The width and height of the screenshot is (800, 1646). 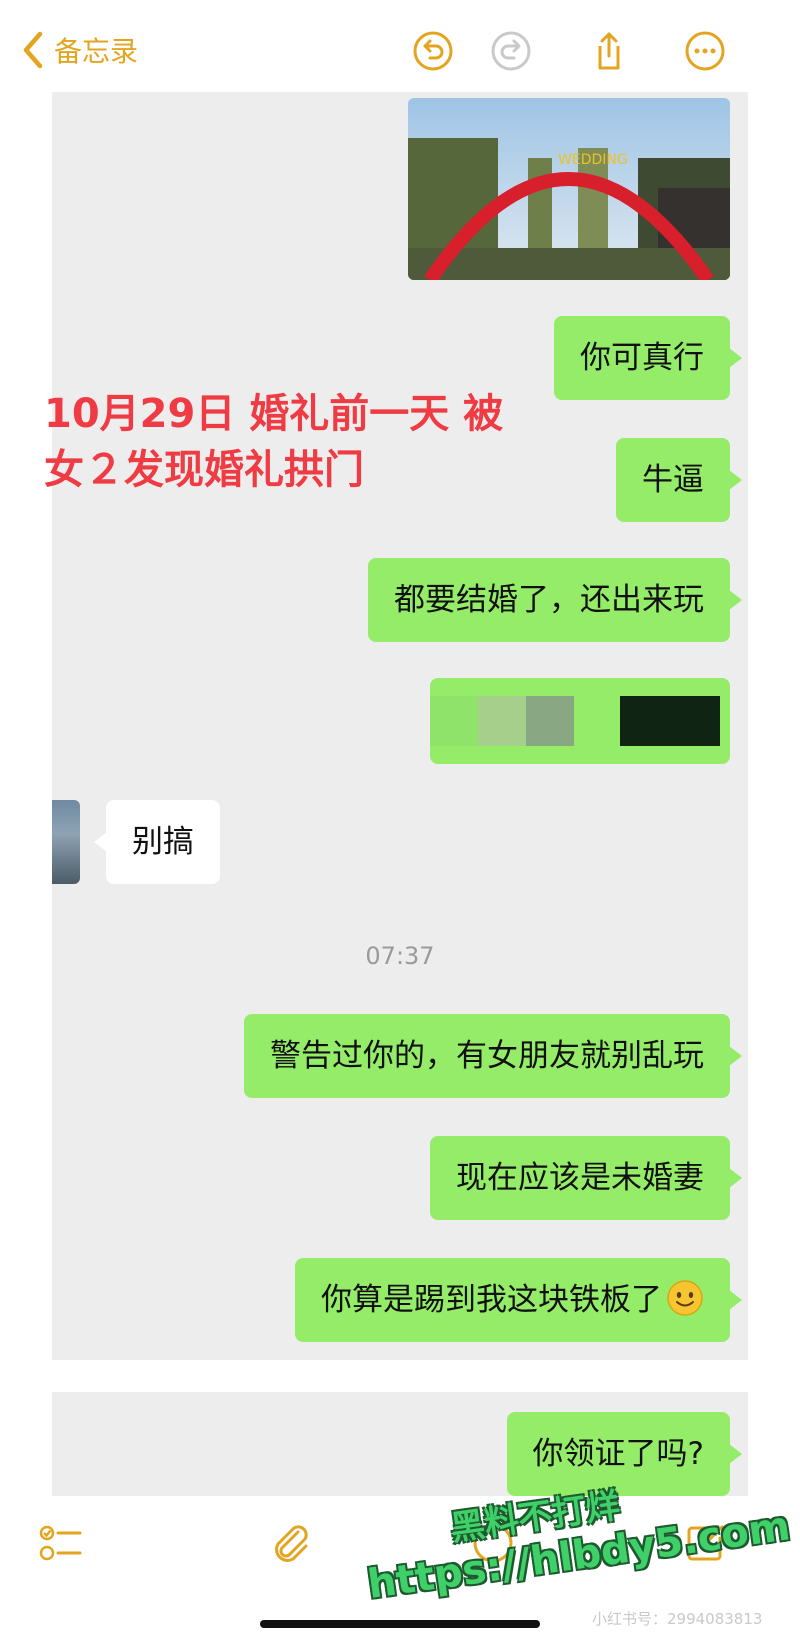 I want to click on more-icon, so click(x=705, y=51).